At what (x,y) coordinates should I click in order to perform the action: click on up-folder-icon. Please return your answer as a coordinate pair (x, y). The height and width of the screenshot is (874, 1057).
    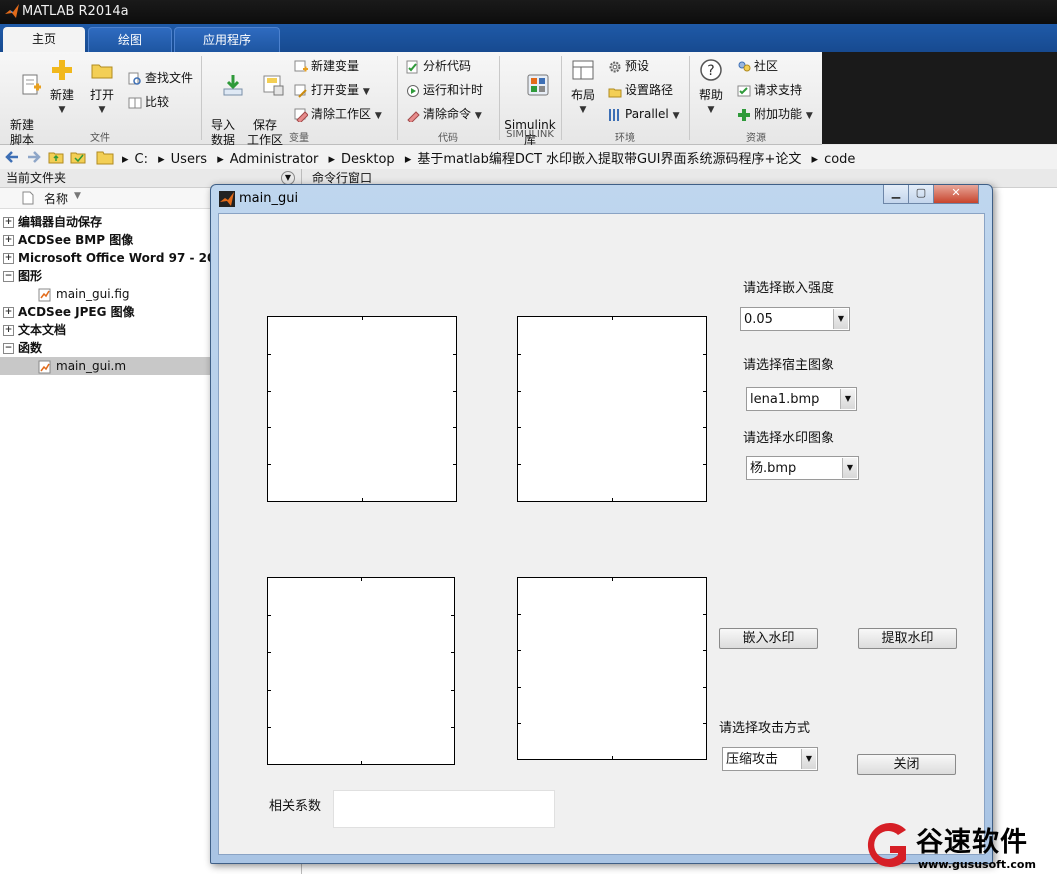
    Looking at the image, I should click on (56, 157).